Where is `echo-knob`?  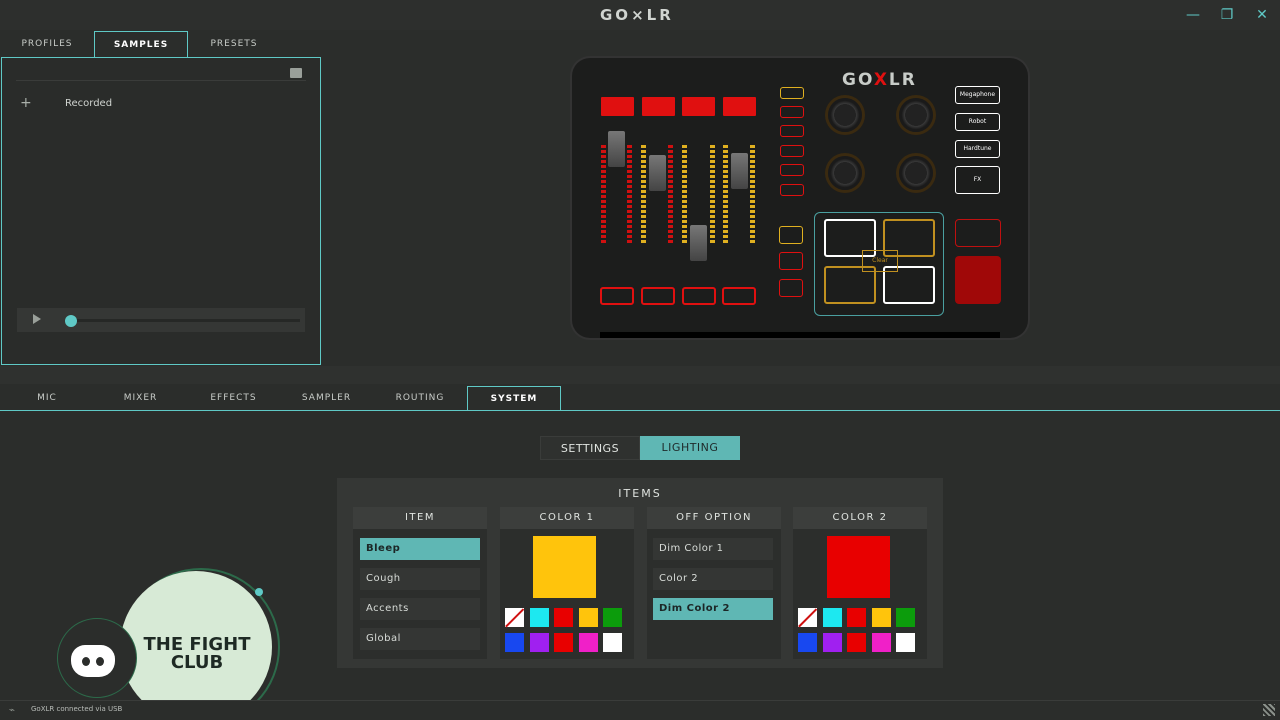
echo-knob is located at coordinates (845, 173).